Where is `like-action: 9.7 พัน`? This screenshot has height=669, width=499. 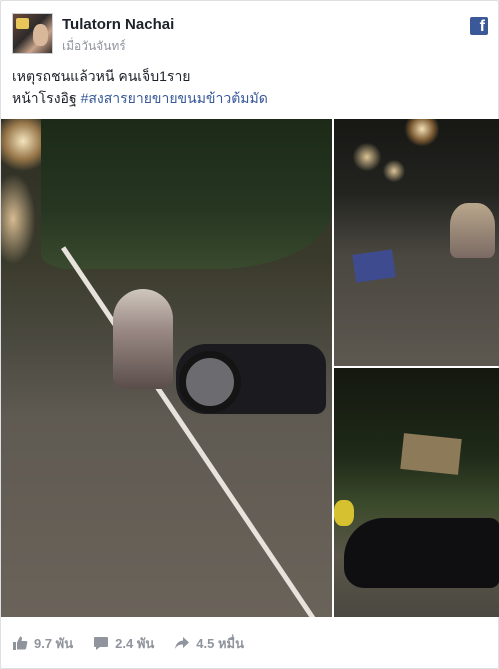 like-action: 9.7 พัน is located at coordinates (42, 643).